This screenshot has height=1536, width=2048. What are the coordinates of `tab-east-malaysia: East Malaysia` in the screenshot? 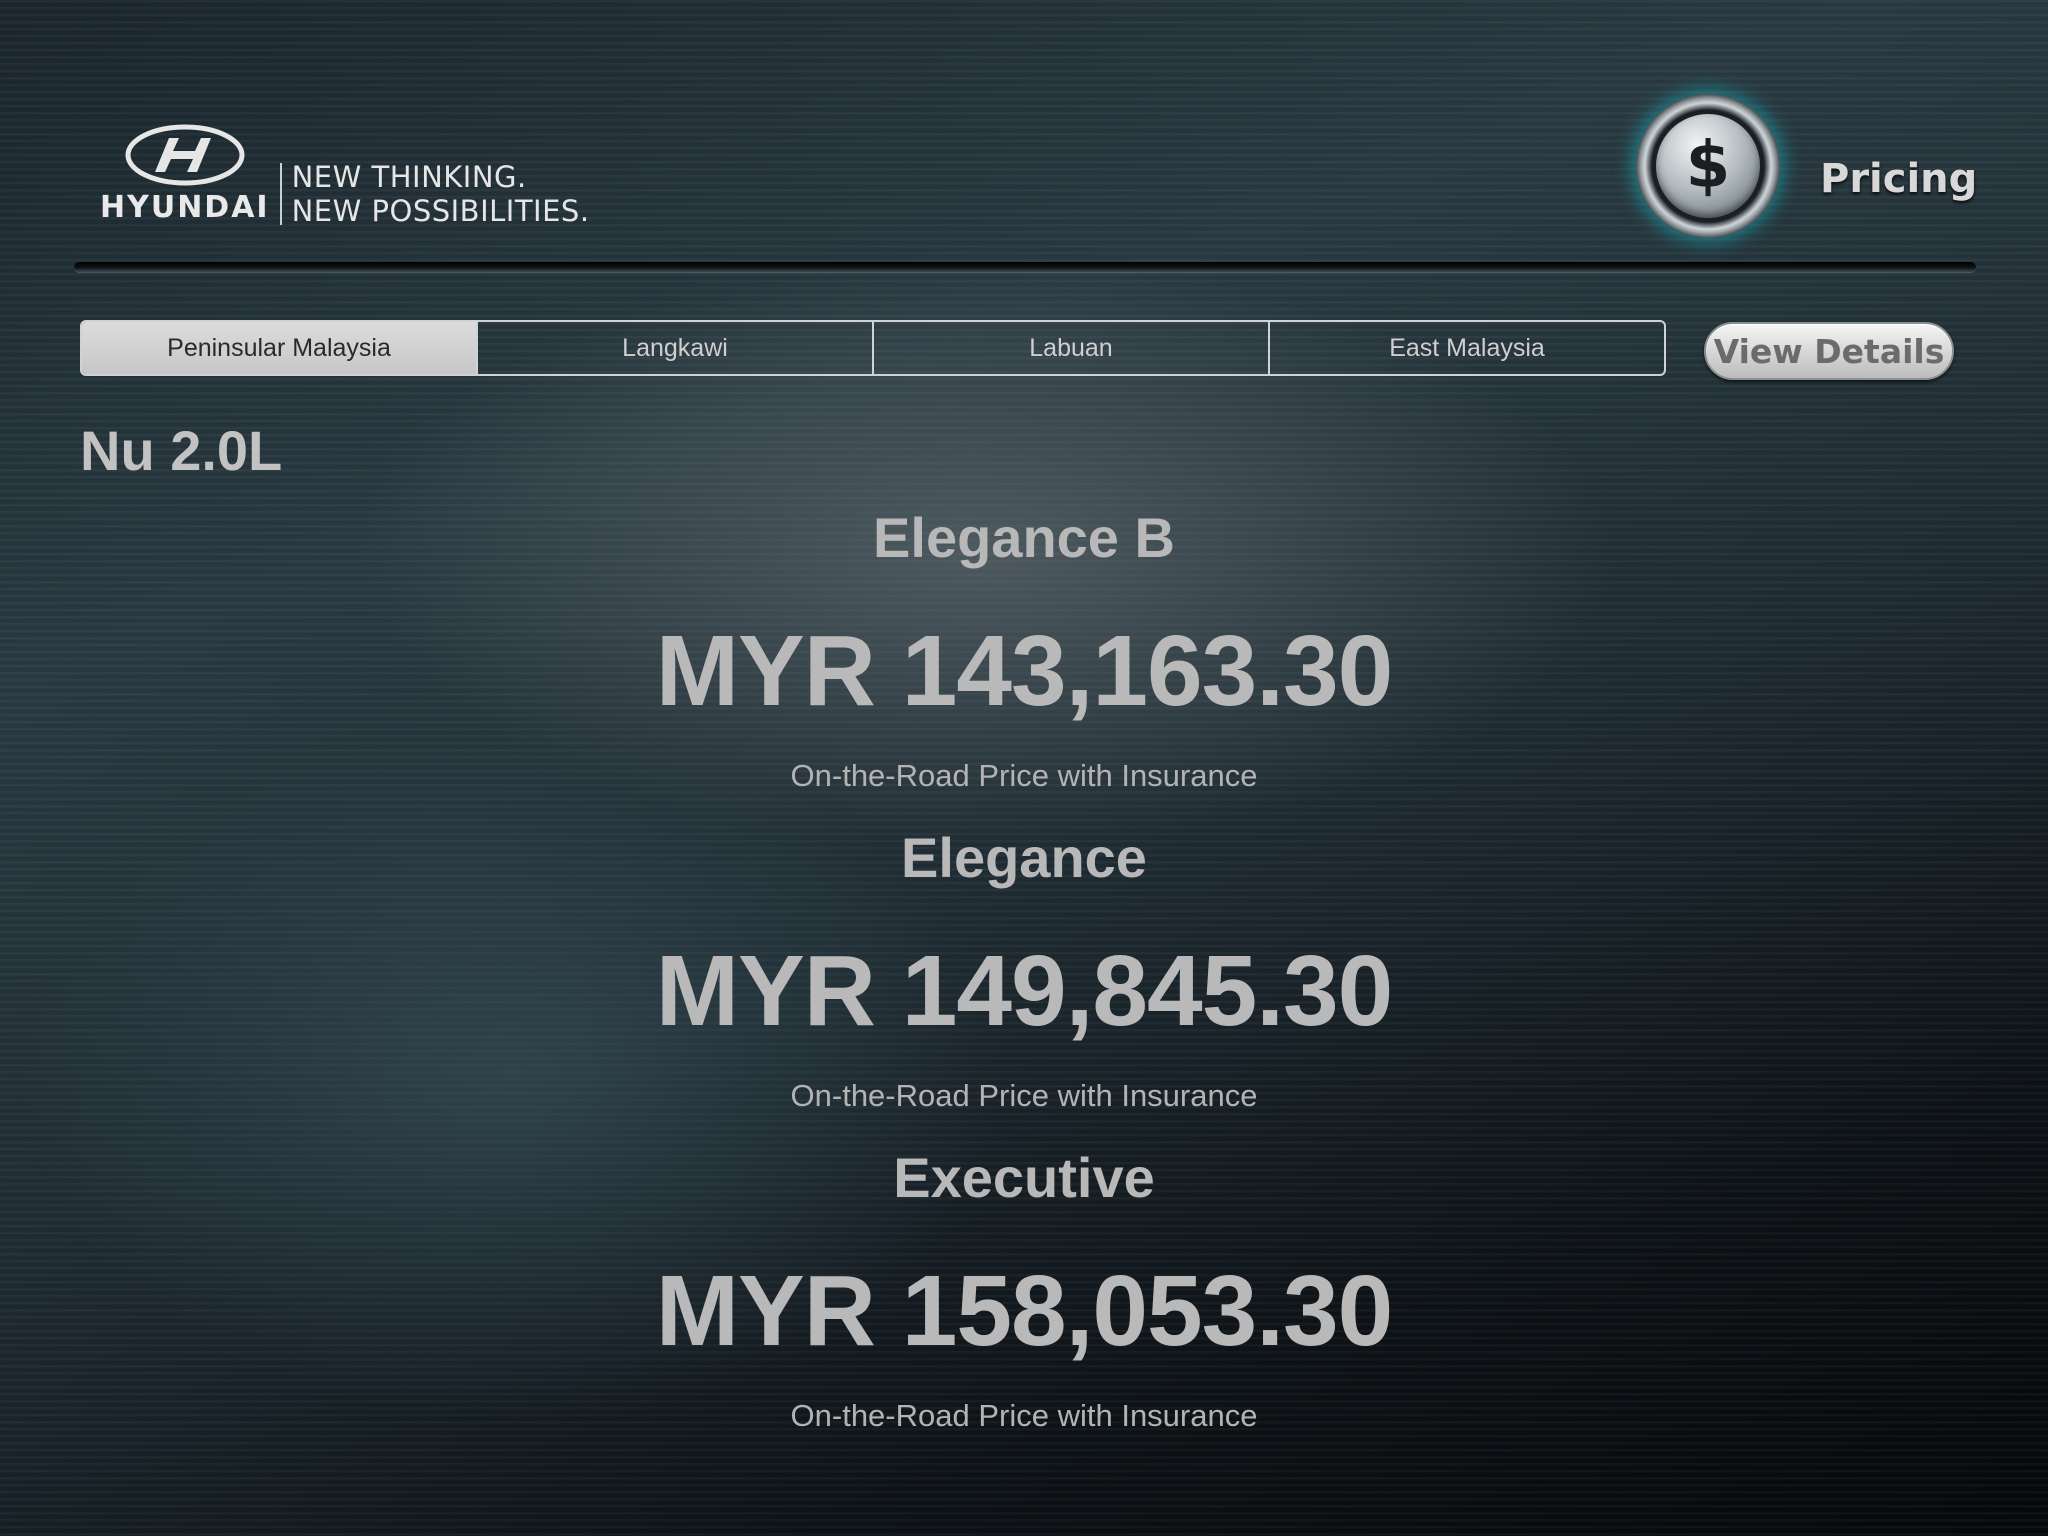 It's located at (1466, 348).